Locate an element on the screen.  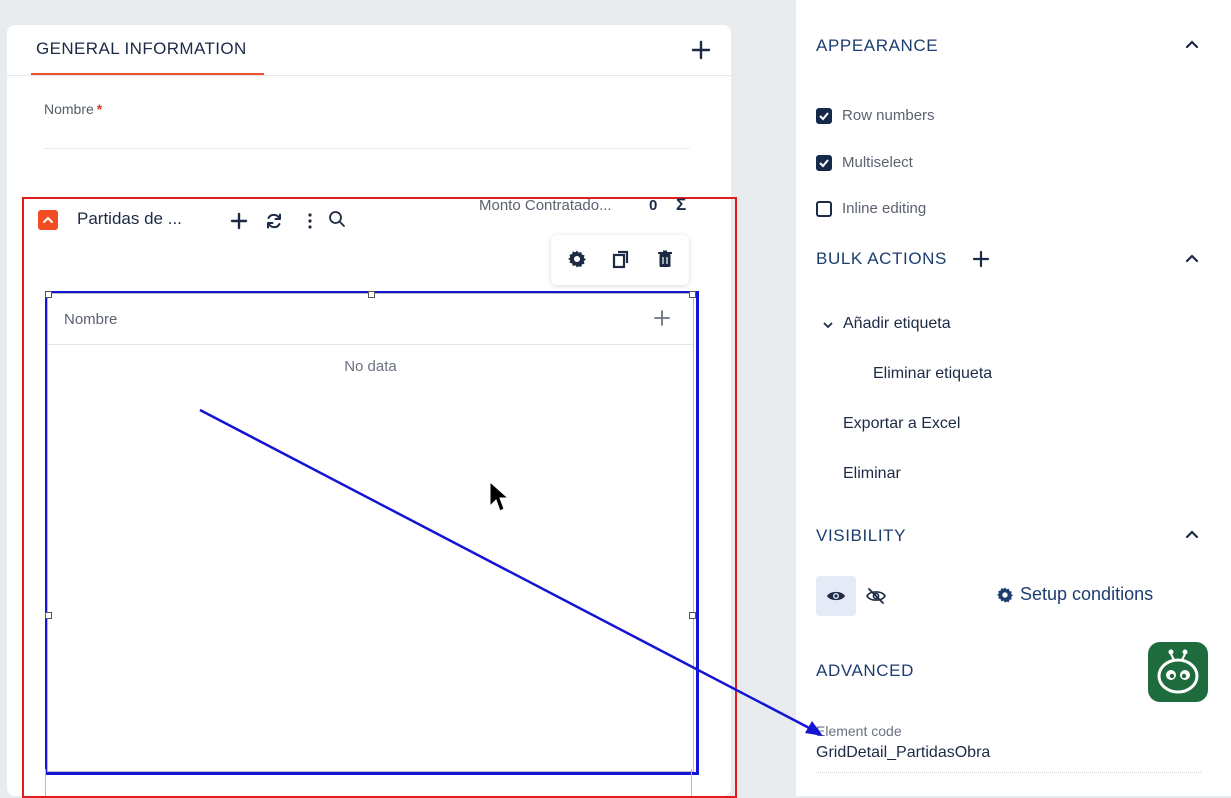
multiselect-checkbox is located at coordinates (824, 162).